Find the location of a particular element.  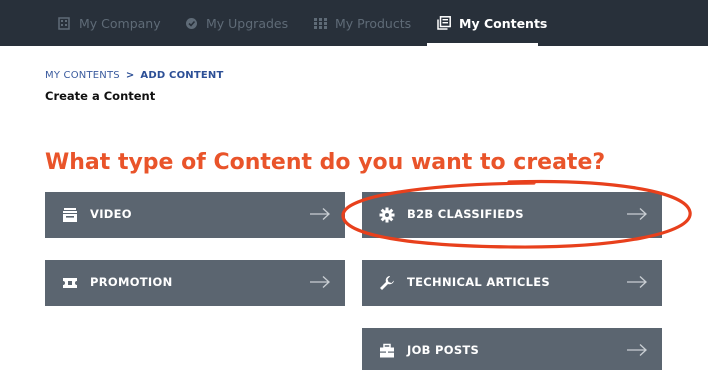

nav-item-my-upgrades: My Upgrades is located at coordinates (236, 23).